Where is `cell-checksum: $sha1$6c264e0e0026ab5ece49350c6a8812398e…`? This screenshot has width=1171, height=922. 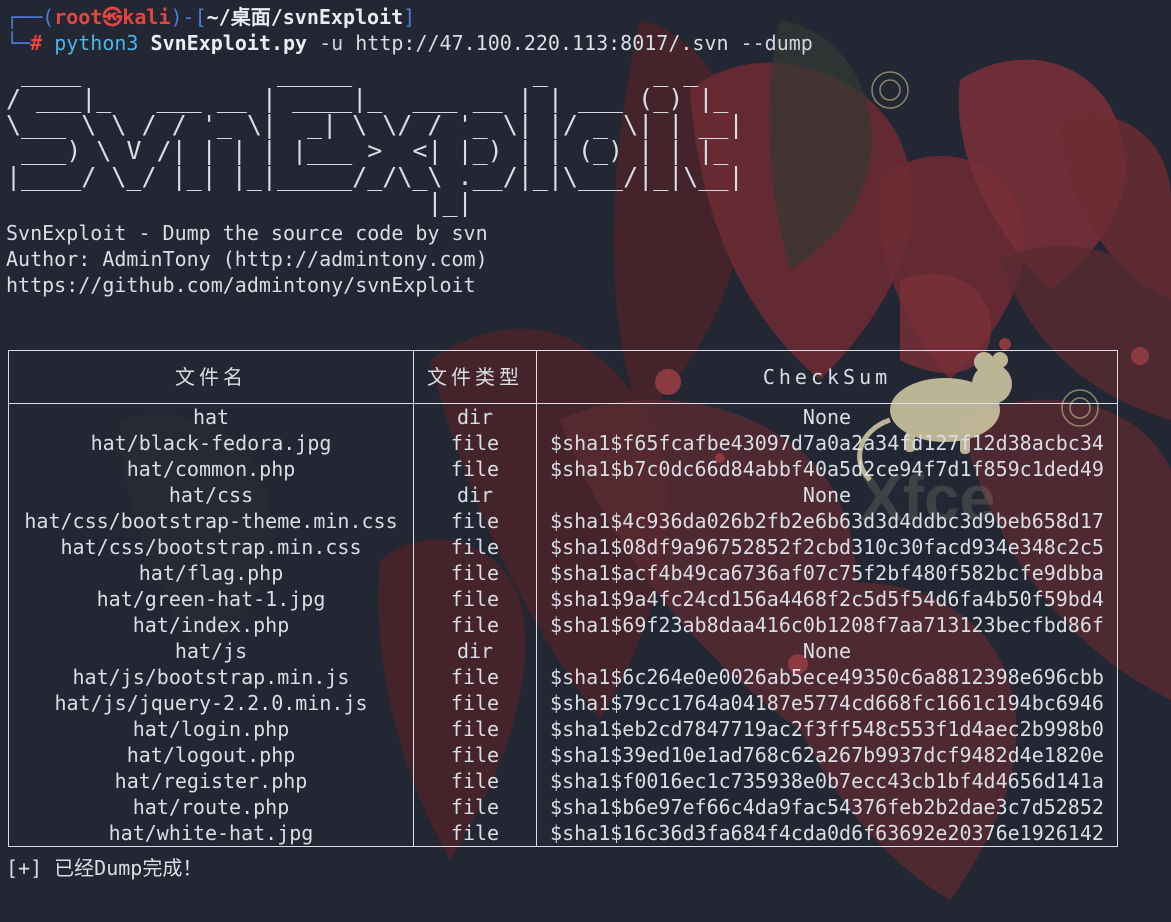 cell-checksum: $sha1$6c264e0e0026ab5ece49350c6a8812398e… is located at coordinates (827, 677).